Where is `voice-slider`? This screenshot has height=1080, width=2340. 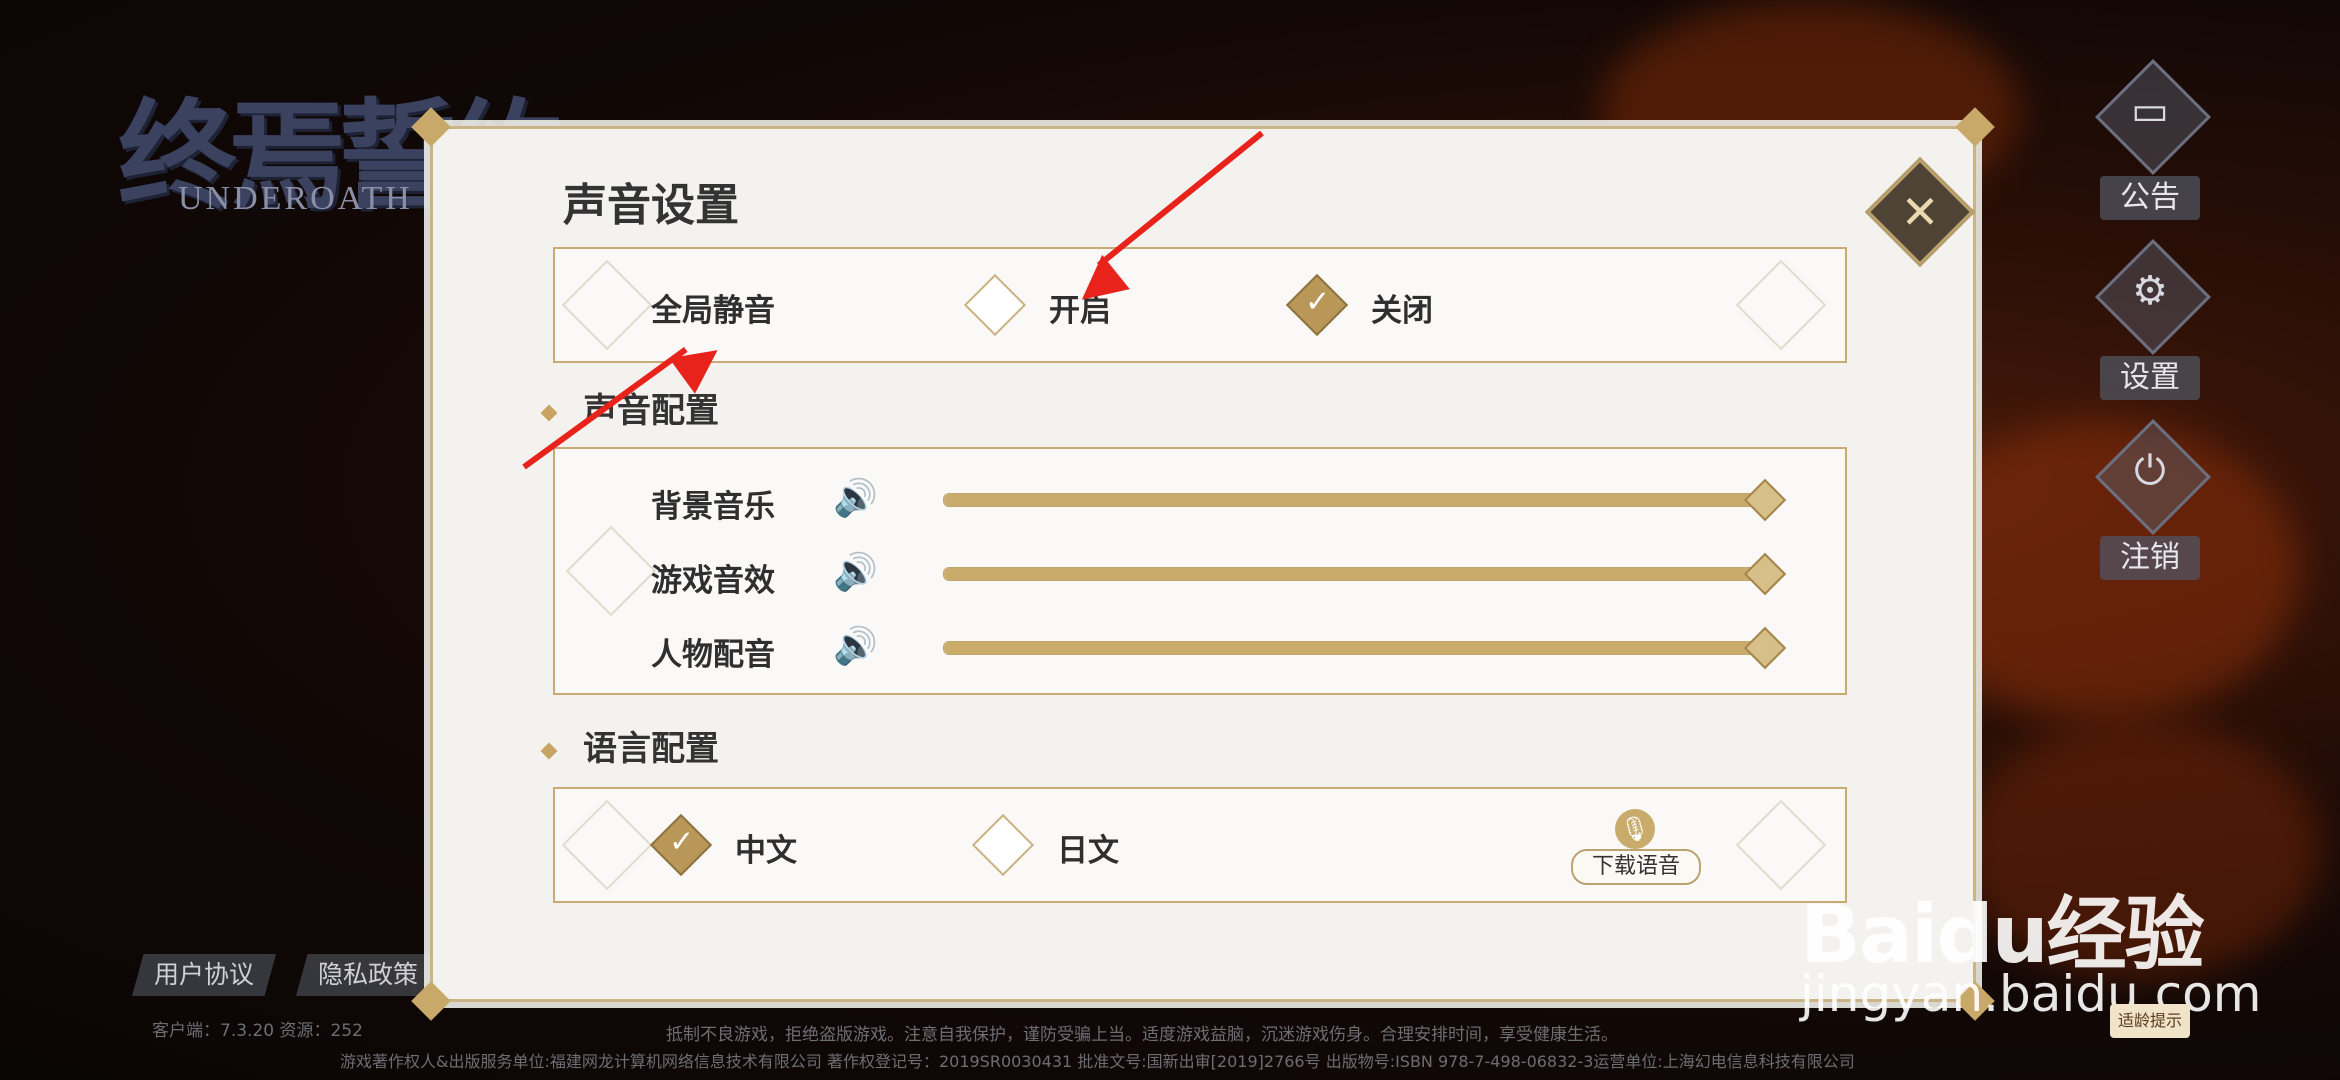
voice-slider is located at coordinates (1365, 648).